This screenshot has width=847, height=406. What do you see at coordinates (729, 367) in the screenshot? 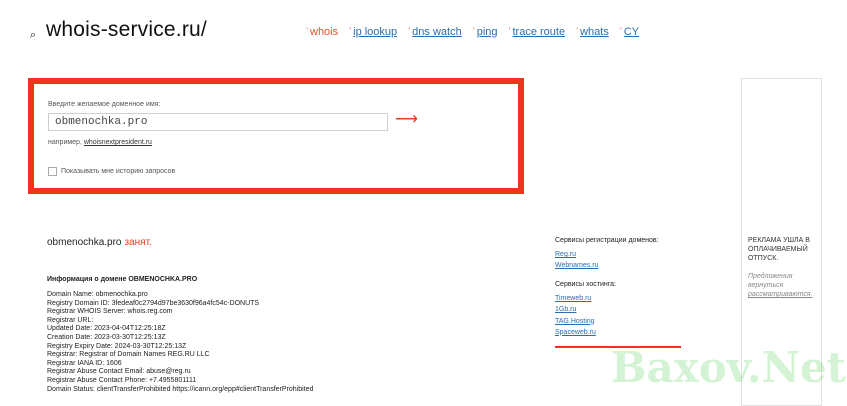
I see `watermark: Baxov.Net` at bounding box center [729, 367].